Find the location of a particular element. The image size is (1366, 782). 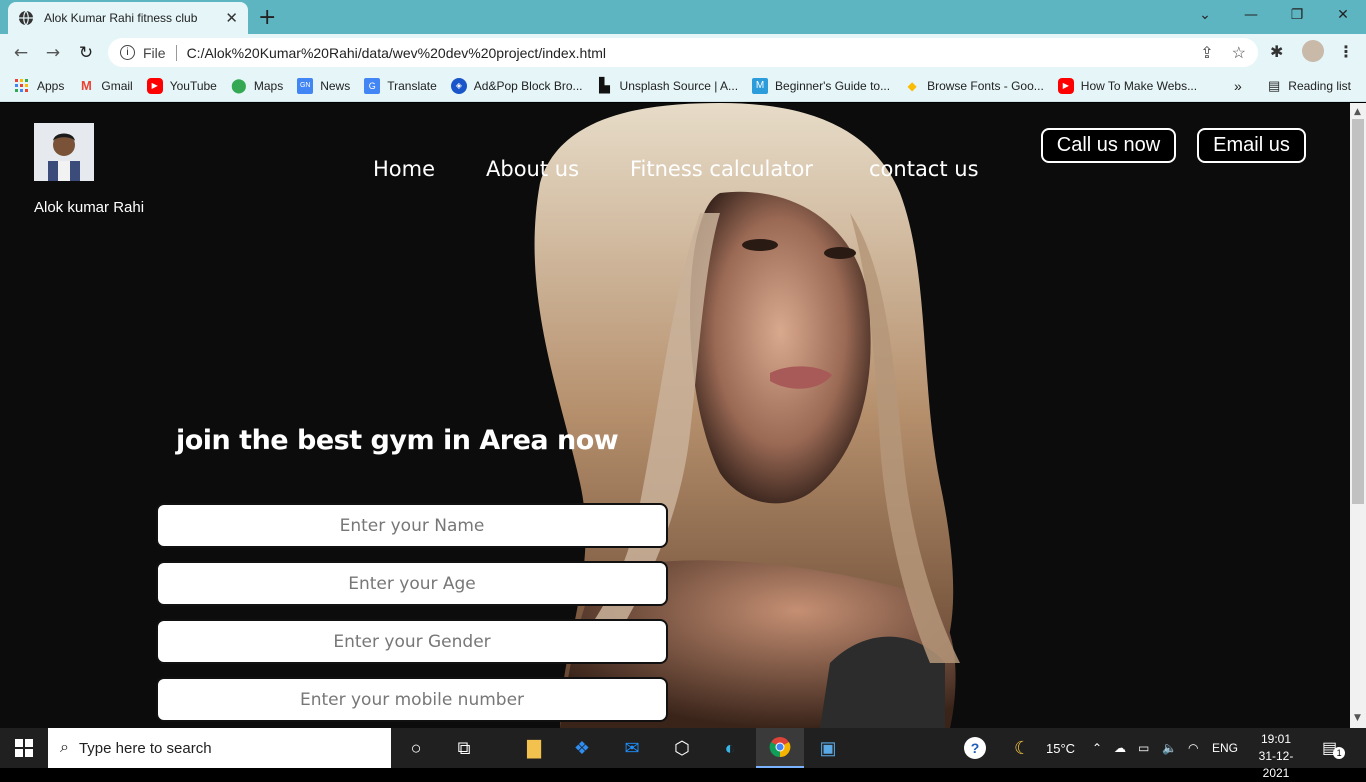

bookmark-item: ⬤ Maps is located at coordinates (257, 85).